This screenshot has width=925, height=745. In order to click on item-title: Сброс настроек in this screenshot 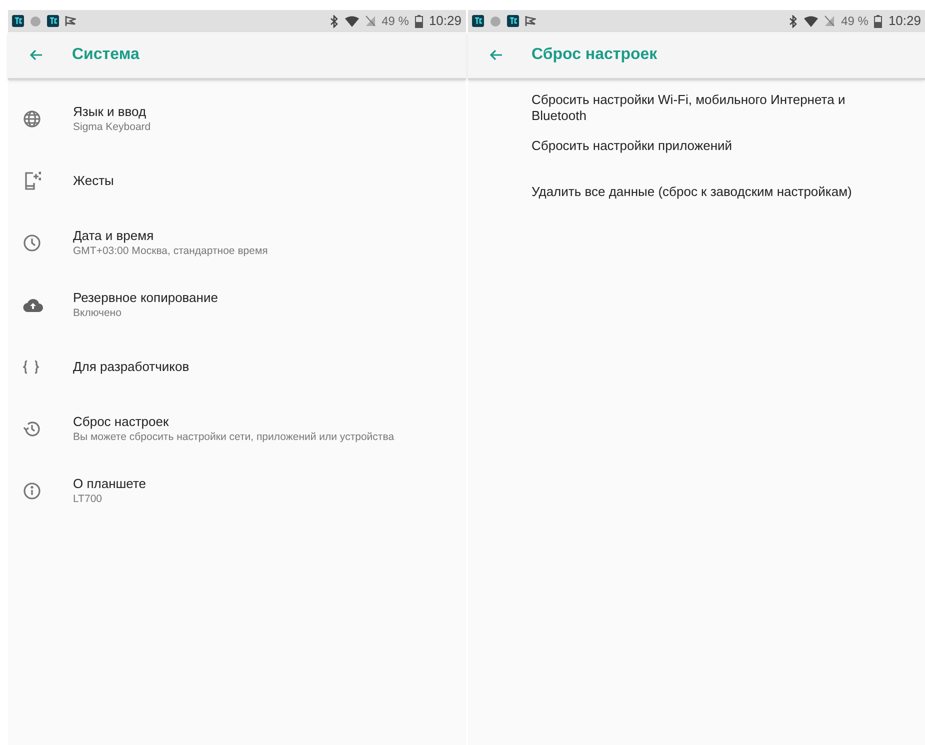, I will do `click(121, 422)`.